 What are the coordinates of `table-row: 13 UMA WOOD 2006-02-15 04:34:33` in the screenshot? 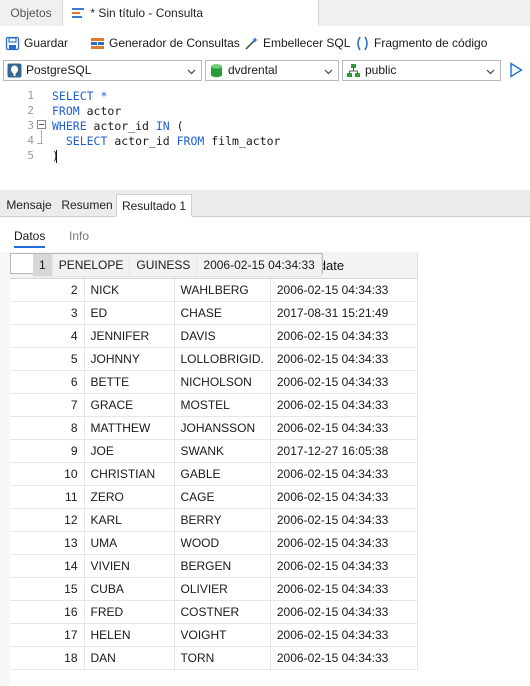 It's located at (214, 543).